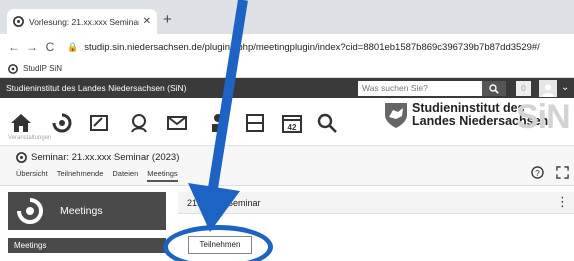 The height and width of the screenshot is (261, 574). I want to click on course-title: Seminar: 21.xx.xxx Seminar (2023), so click(97, 157).